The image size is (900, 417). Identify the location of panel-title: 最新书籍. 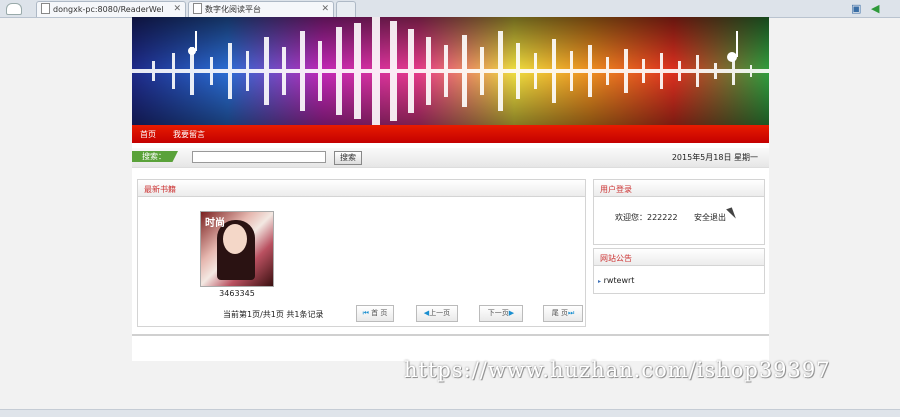
(160, 189).